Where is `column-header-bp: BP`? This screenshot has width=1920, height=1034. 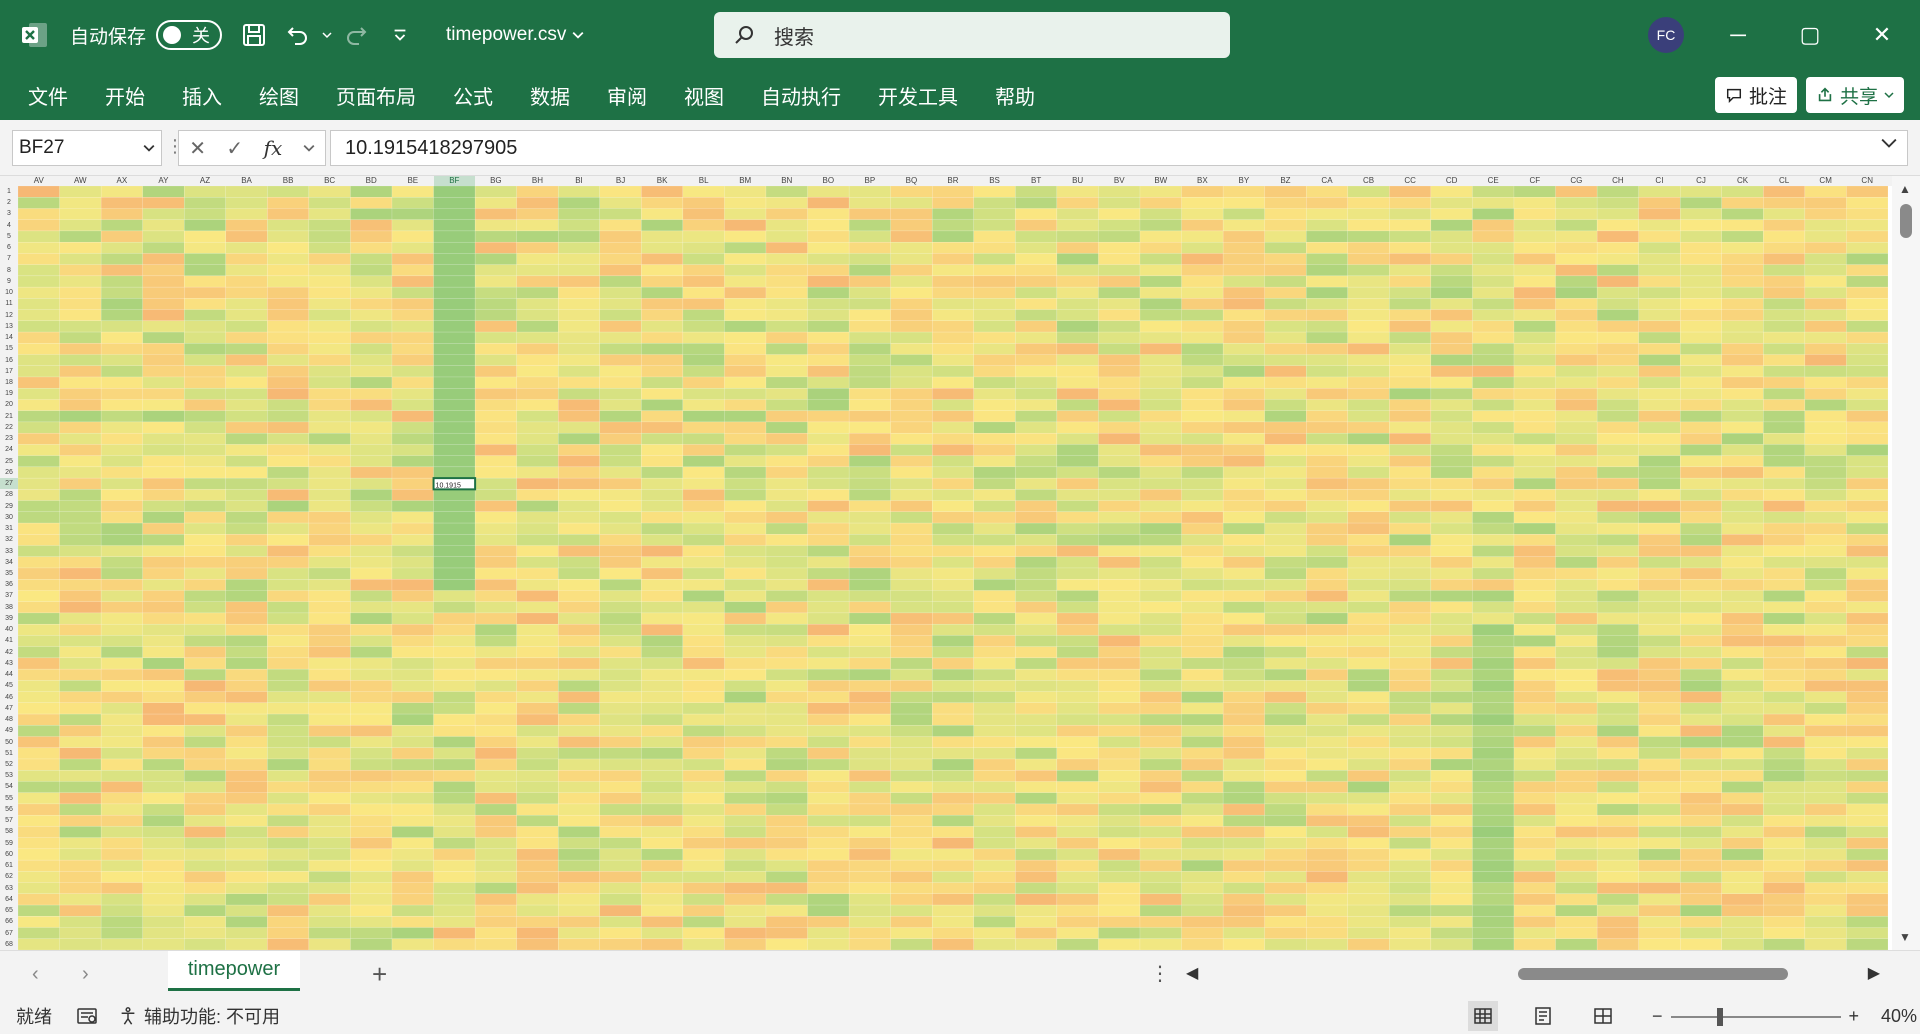 column-header-bp: BP is located at coordinates (870, 181).